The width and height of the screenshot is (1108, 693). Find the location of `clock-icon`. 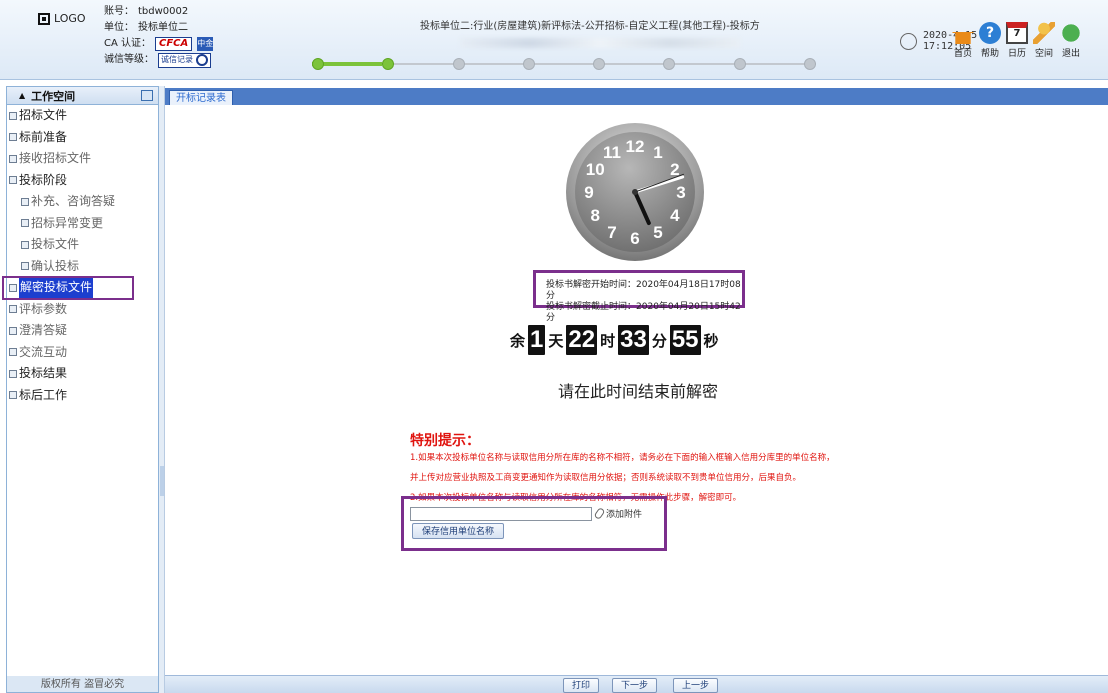

clock-icon is located at coordinates (908, 41).